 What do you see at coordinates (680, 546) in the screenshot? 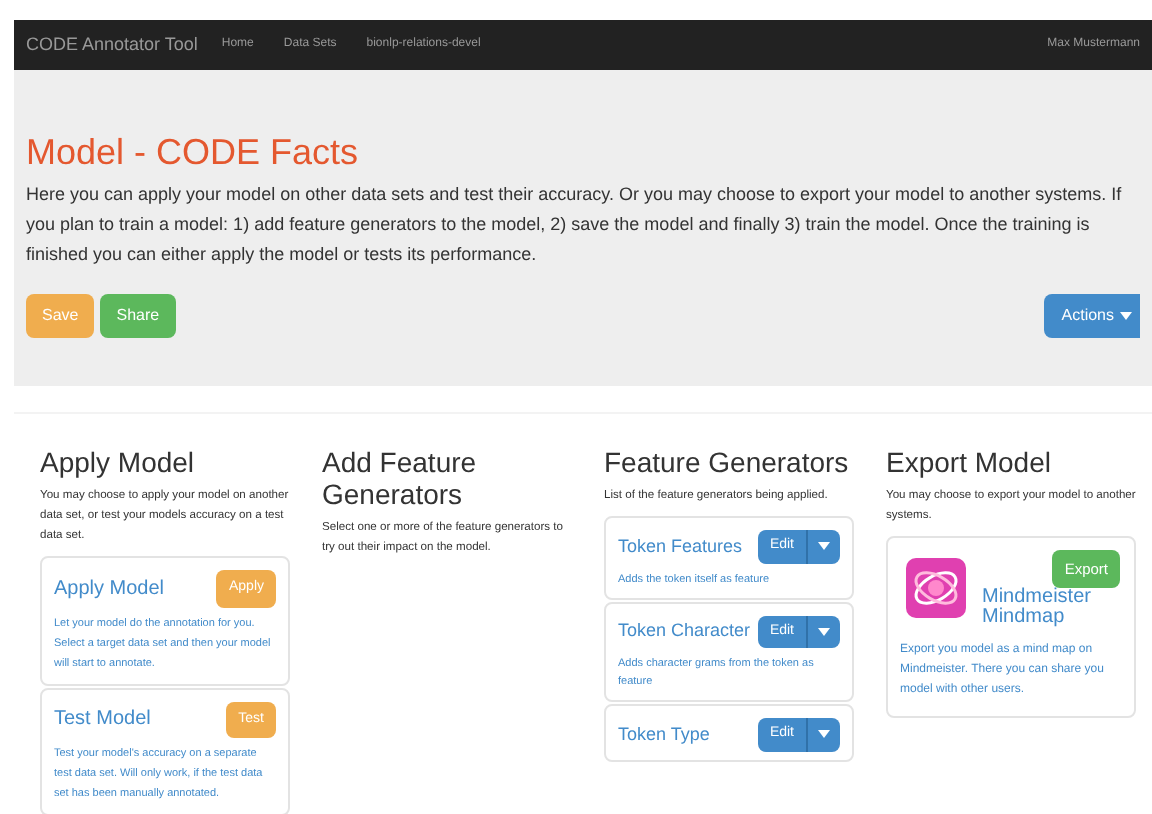
I see `card-title: Token Features` at bounding box center [680, 546].